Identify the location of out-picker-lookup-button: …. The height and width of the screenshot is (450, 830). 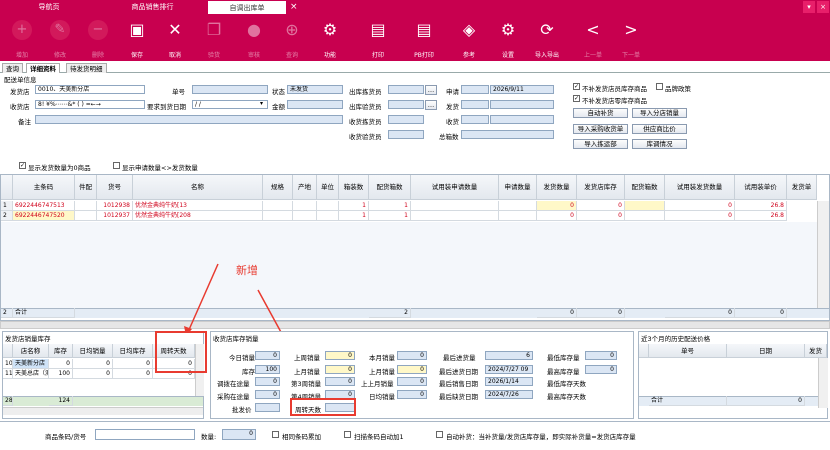
(431, 90).